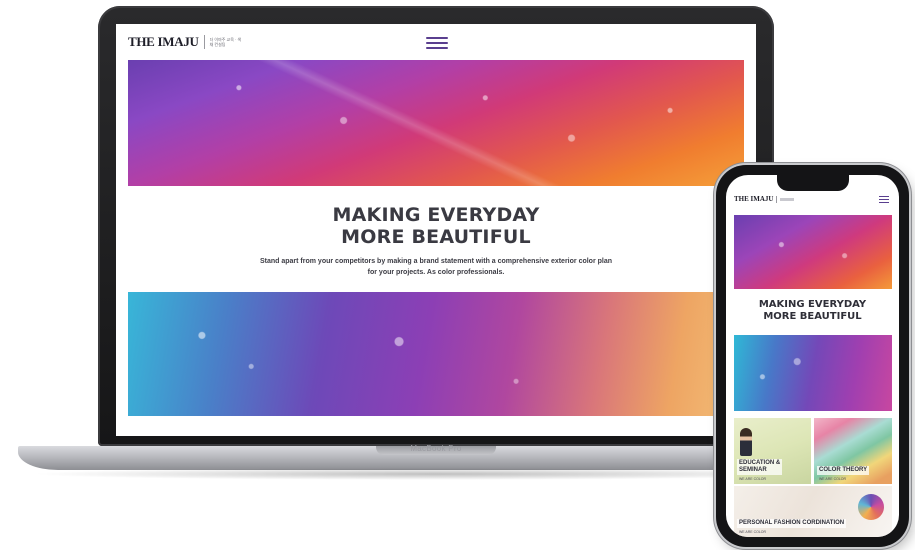  Describe the element at coordinates (746, 442) in the screenshot. I see `instructor-figure` at that location.